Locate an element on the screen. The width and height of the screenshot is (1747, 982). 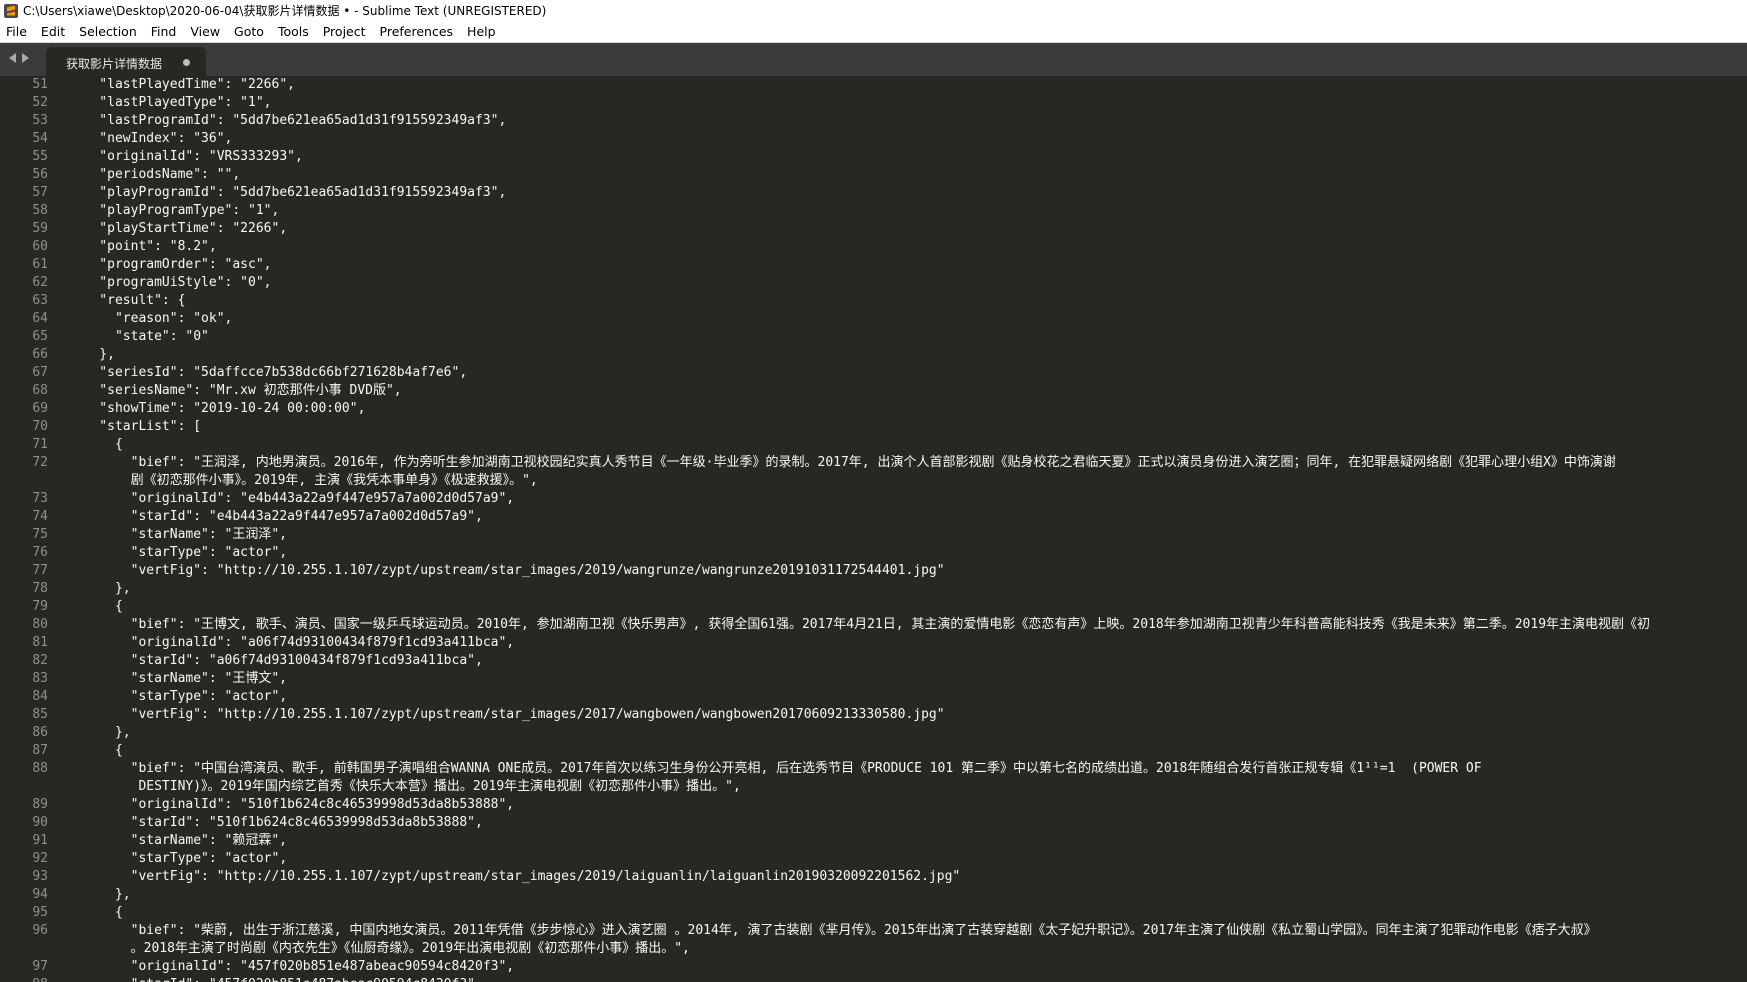
tab-navigation is located at coordinates (19, 58).